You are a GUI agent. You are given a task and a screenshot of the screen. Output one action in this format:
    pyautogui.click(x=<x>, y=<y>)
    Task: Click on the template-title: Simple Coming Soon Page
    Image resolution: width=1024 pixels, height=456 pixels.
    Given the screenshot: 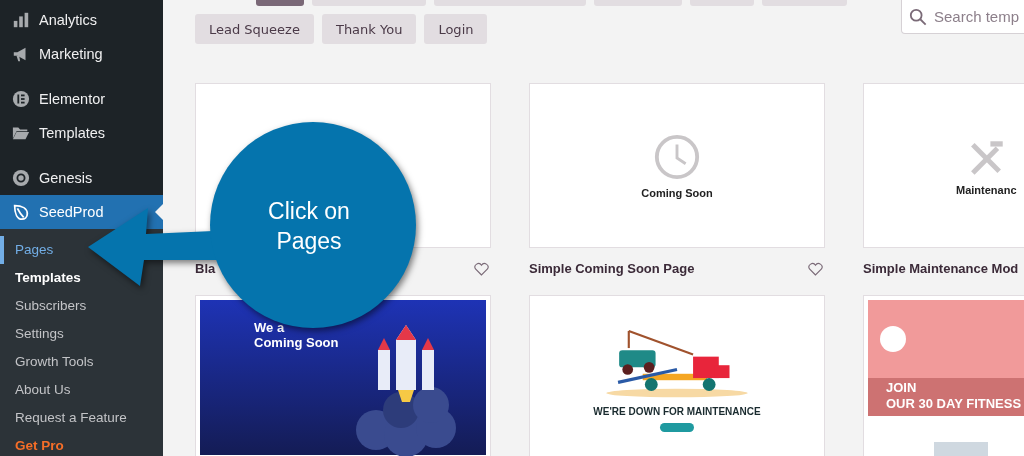 What is the action you would take?
    pyautogui.click(x=612, y=268)
    